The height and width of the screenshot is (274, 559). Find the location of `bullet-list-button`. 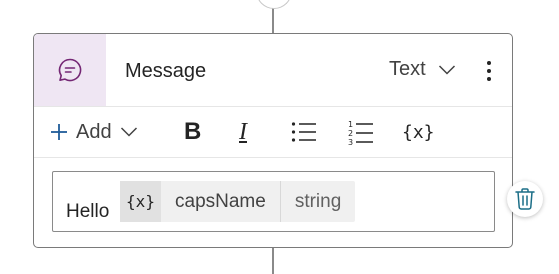

bullet-list-button is located at coordinates (304, 132).